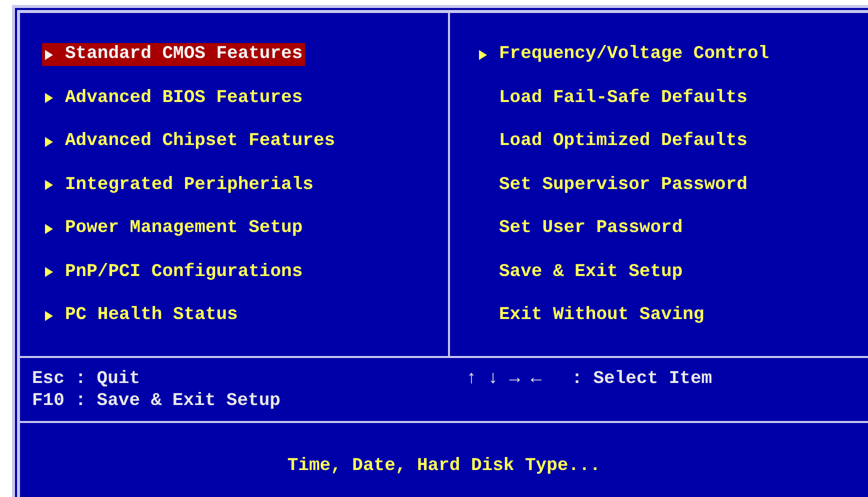 Image resolution: width=868 pixels, height=497 pixels. Describe the element at coordinates (642, 379) in the screenshot. I see `key-hint-action: : Select Item` at that location.